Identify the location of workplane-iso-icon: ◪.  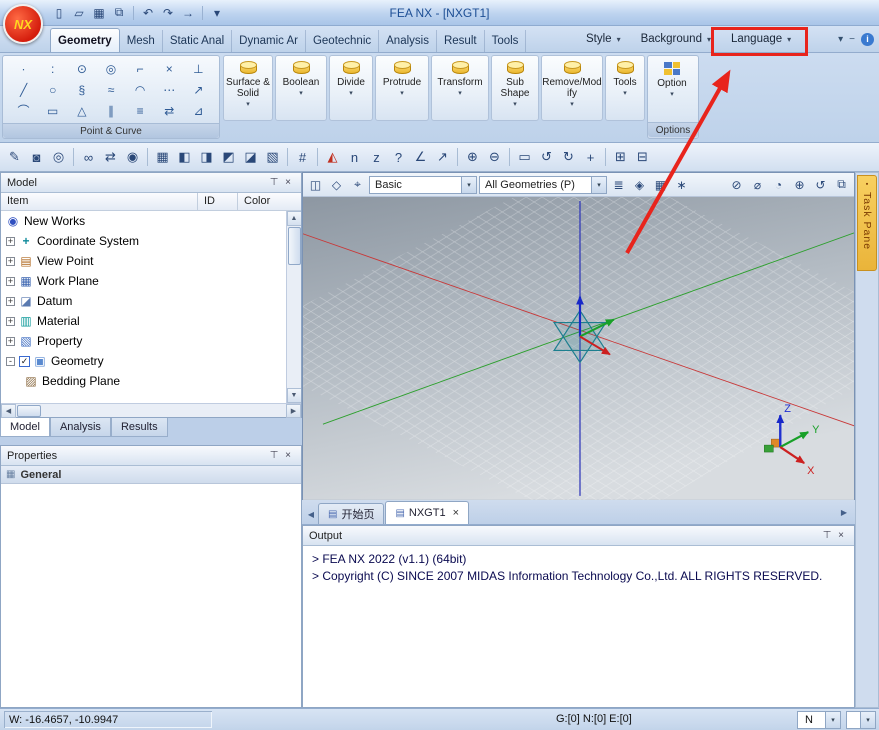
(250, 157).